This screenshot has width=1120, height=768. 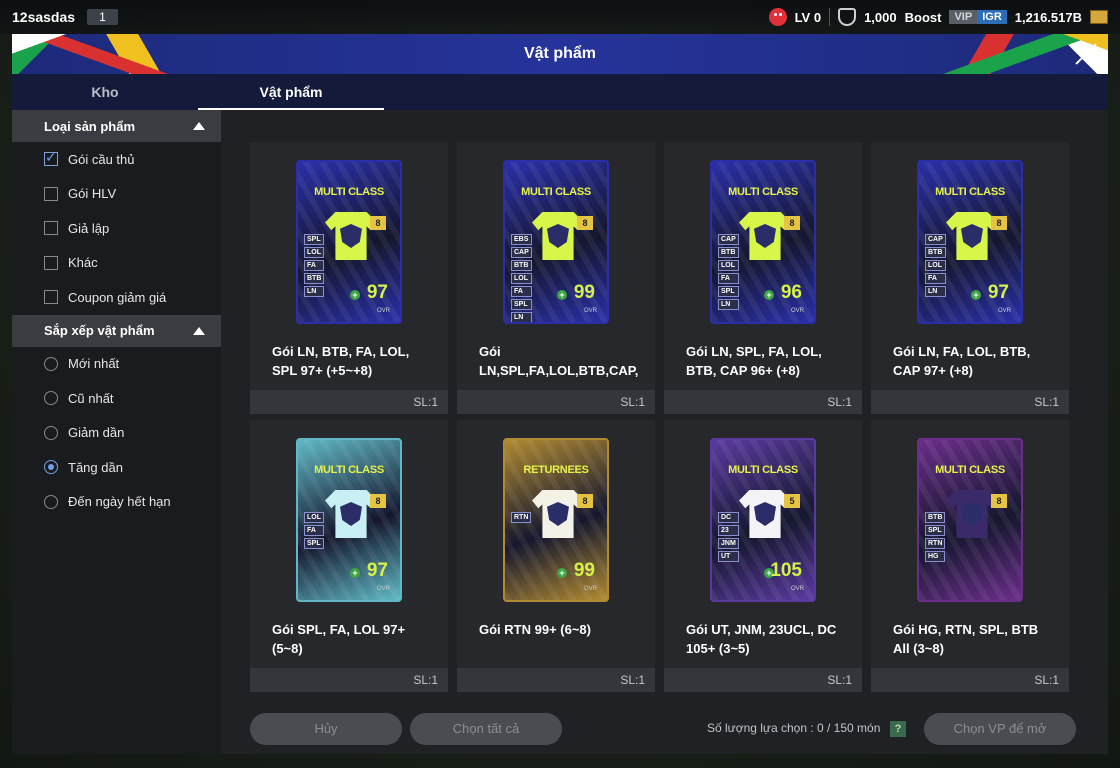 What do you see at coordinates (559, 53) in the screenshot?
I see `modal-title: Vật phẩm` at bounding box center [559, 53].